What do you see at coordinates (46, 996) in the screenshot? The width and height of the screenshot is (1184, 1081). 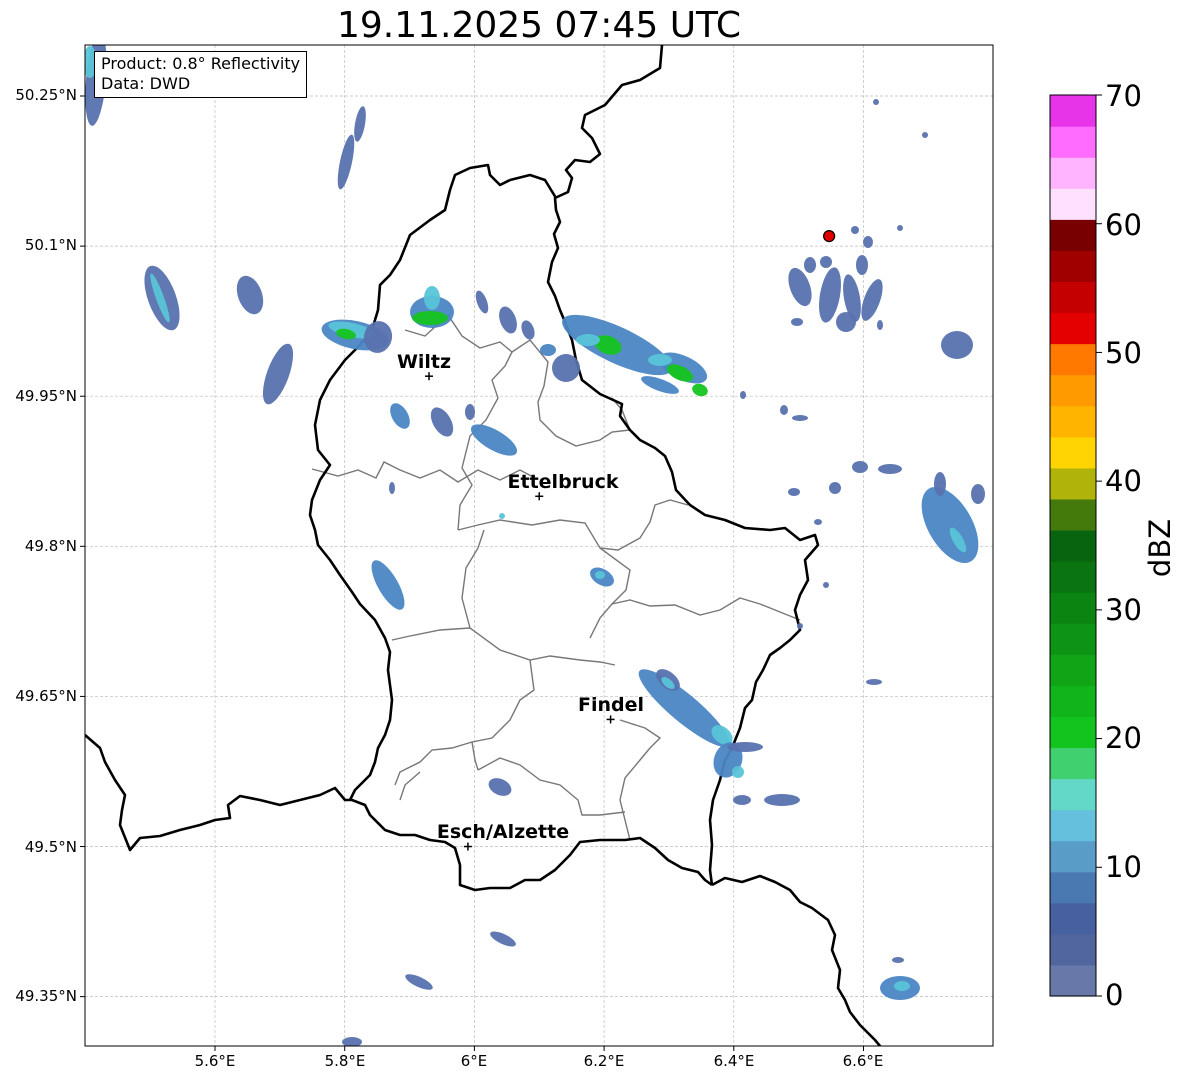 I see `lat-tick-label: 49.35°N` at bounding box center [46, 996].